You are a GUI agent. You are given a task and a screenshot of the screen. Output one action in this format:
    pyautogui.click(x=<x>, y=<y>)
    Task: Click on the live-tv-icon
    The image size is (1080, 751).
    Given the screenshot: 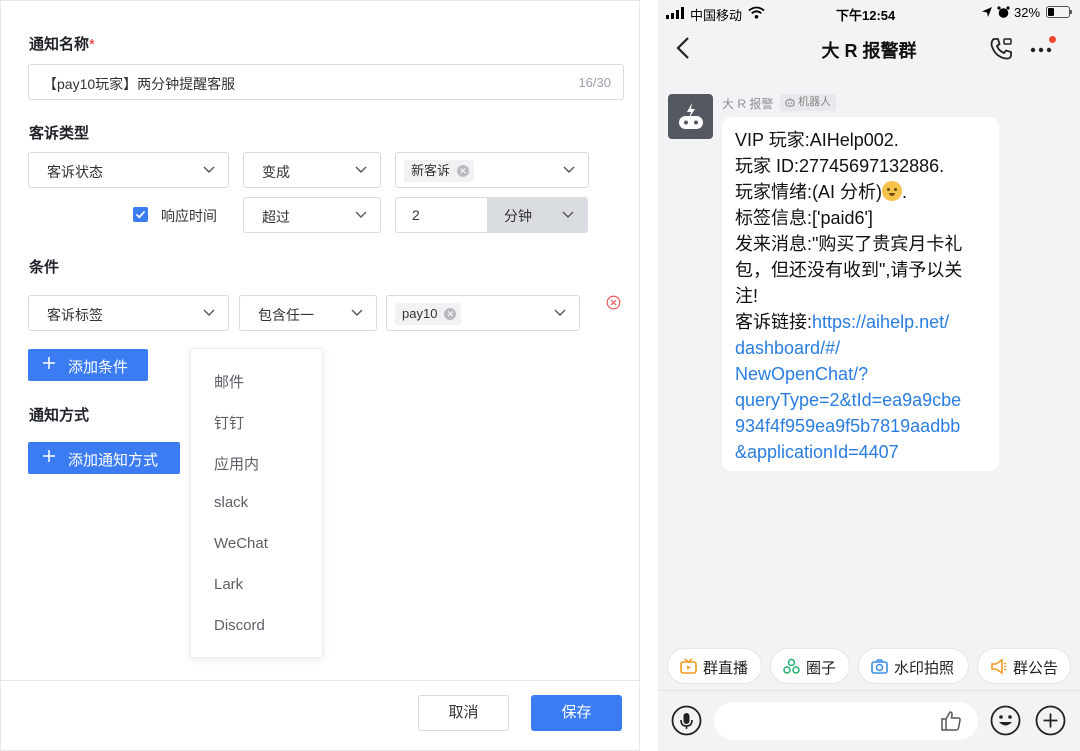 What is the action you would take?
    pyautogui.click(x=688, y=666)
    